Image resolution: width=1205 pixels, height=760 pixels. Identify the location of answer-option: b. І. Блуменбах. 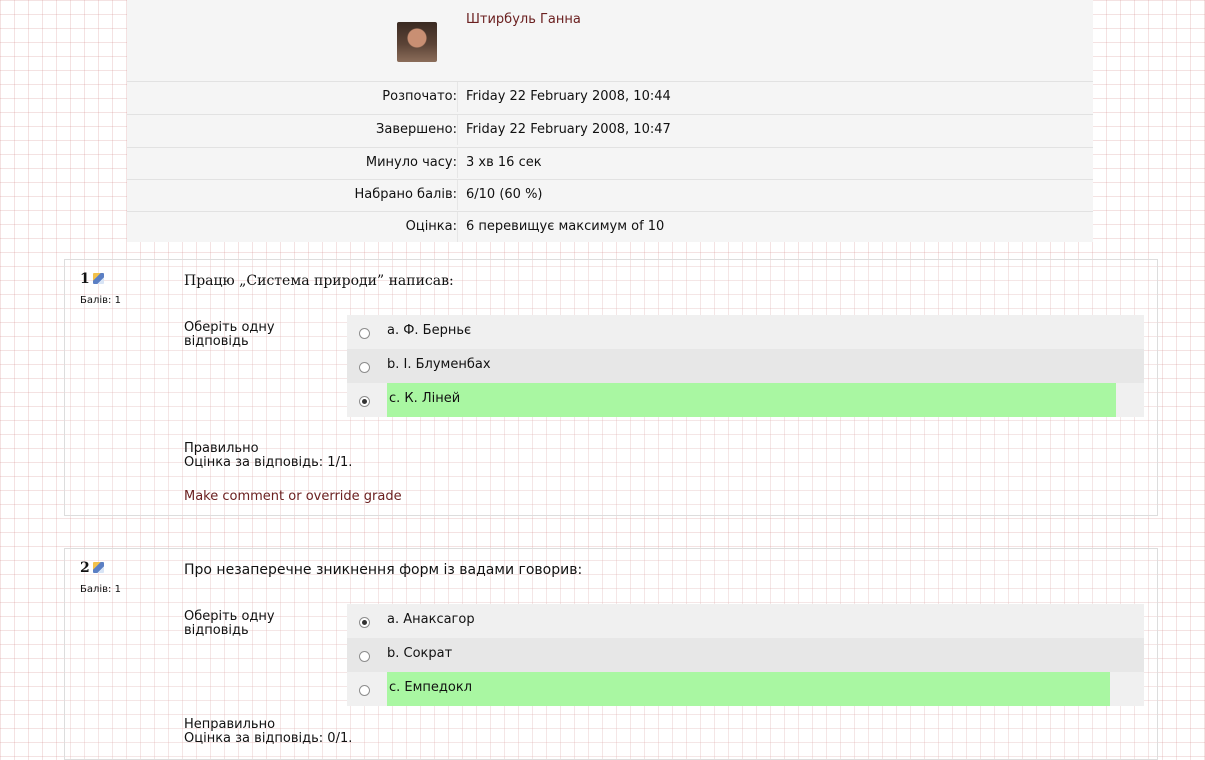
(745, 366).